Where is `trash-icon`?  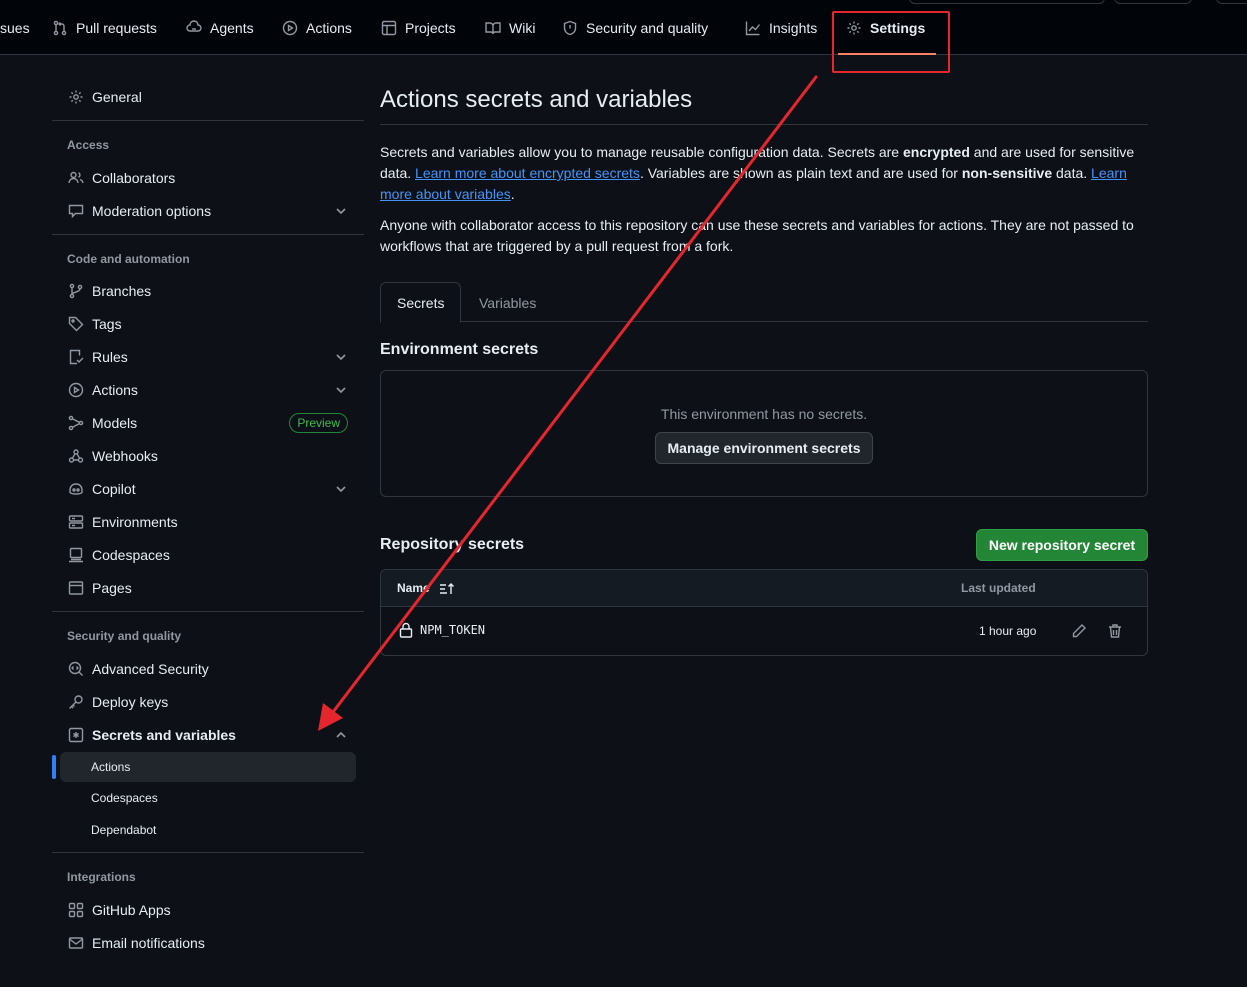
trash-icon is located at coordinates (1115, 631).